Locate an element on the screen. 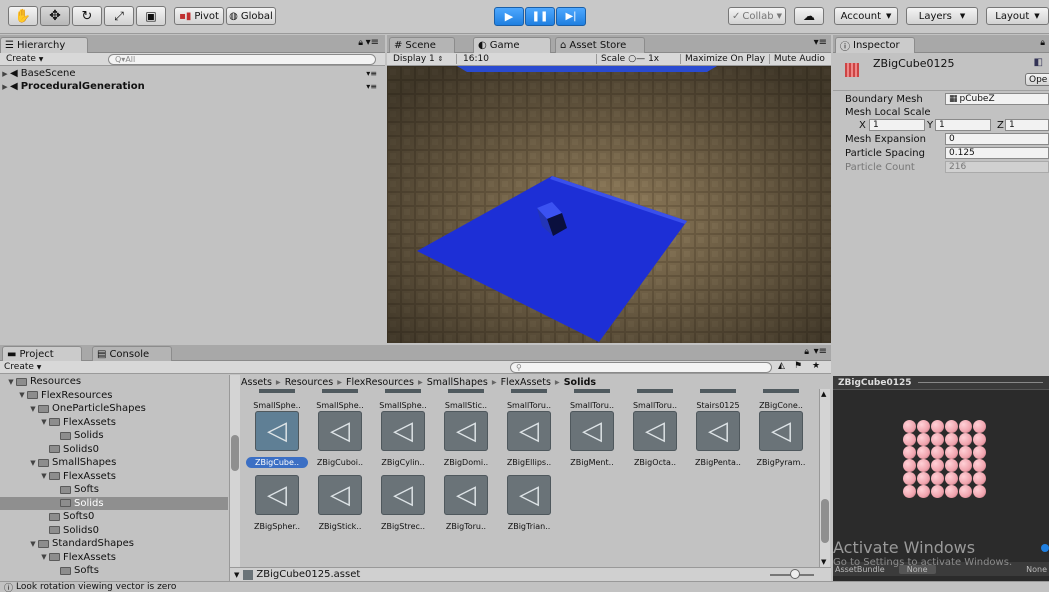 The height and width of the screenshot is (592, 1049). breadcrumb-flexresources: FlexResources is located at coordinates (380, 382).